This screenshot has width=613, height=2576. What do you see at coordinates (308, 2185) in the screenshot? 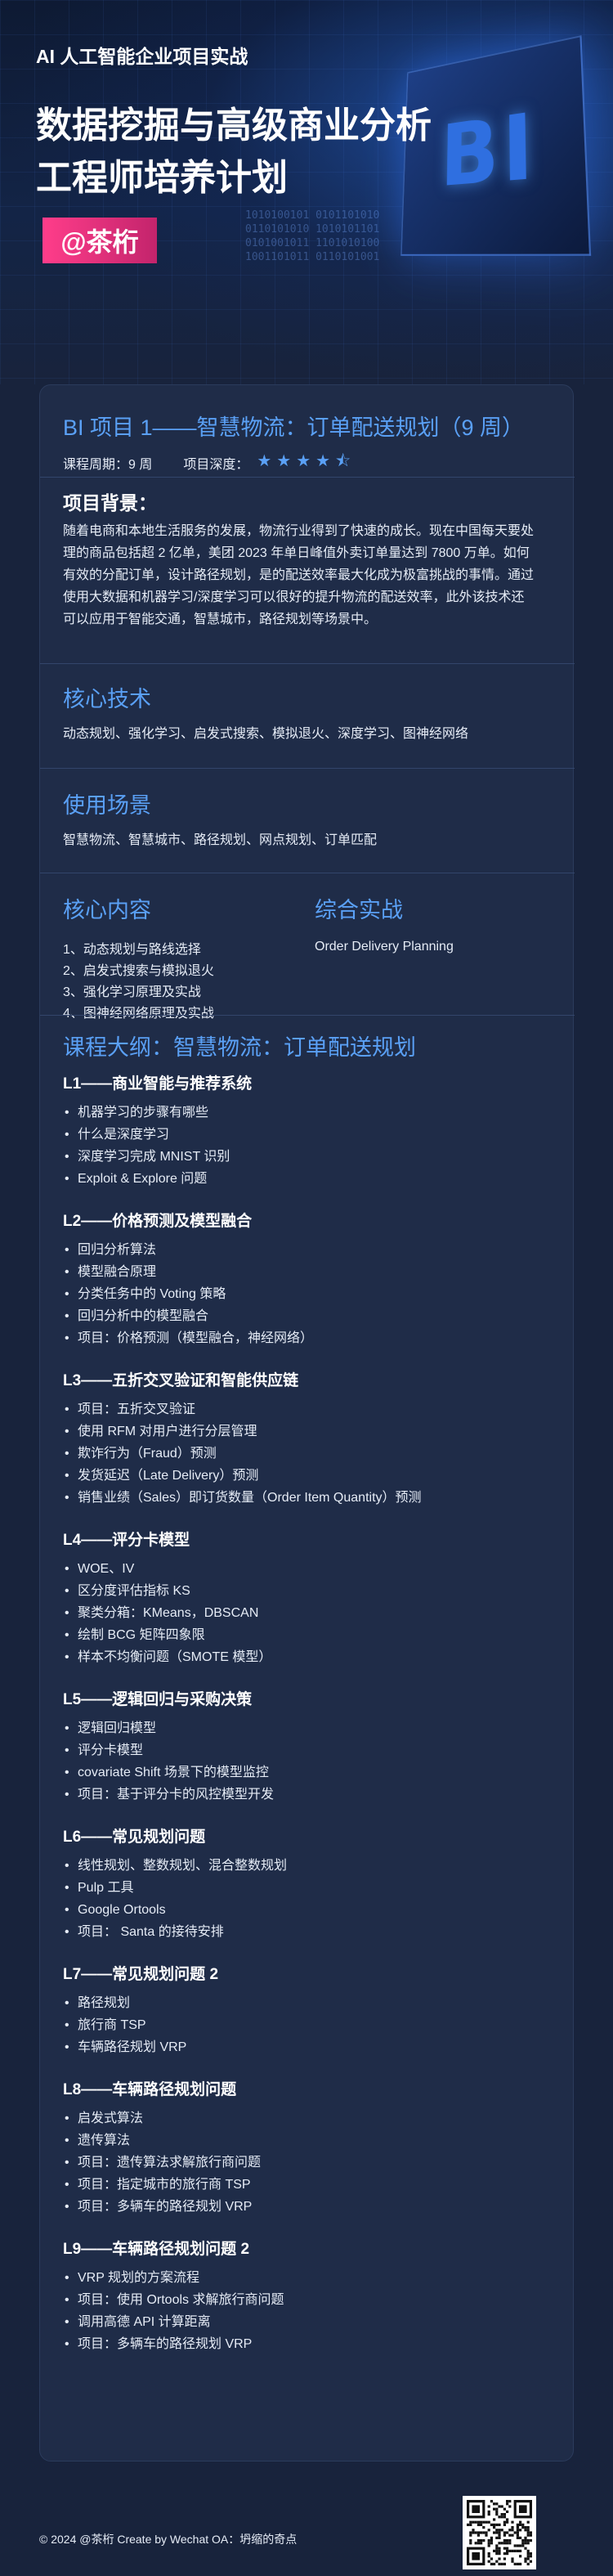
I see `list-item: 项目：指定城市的旅行商 TSP` at bounding box center [308, 2185].